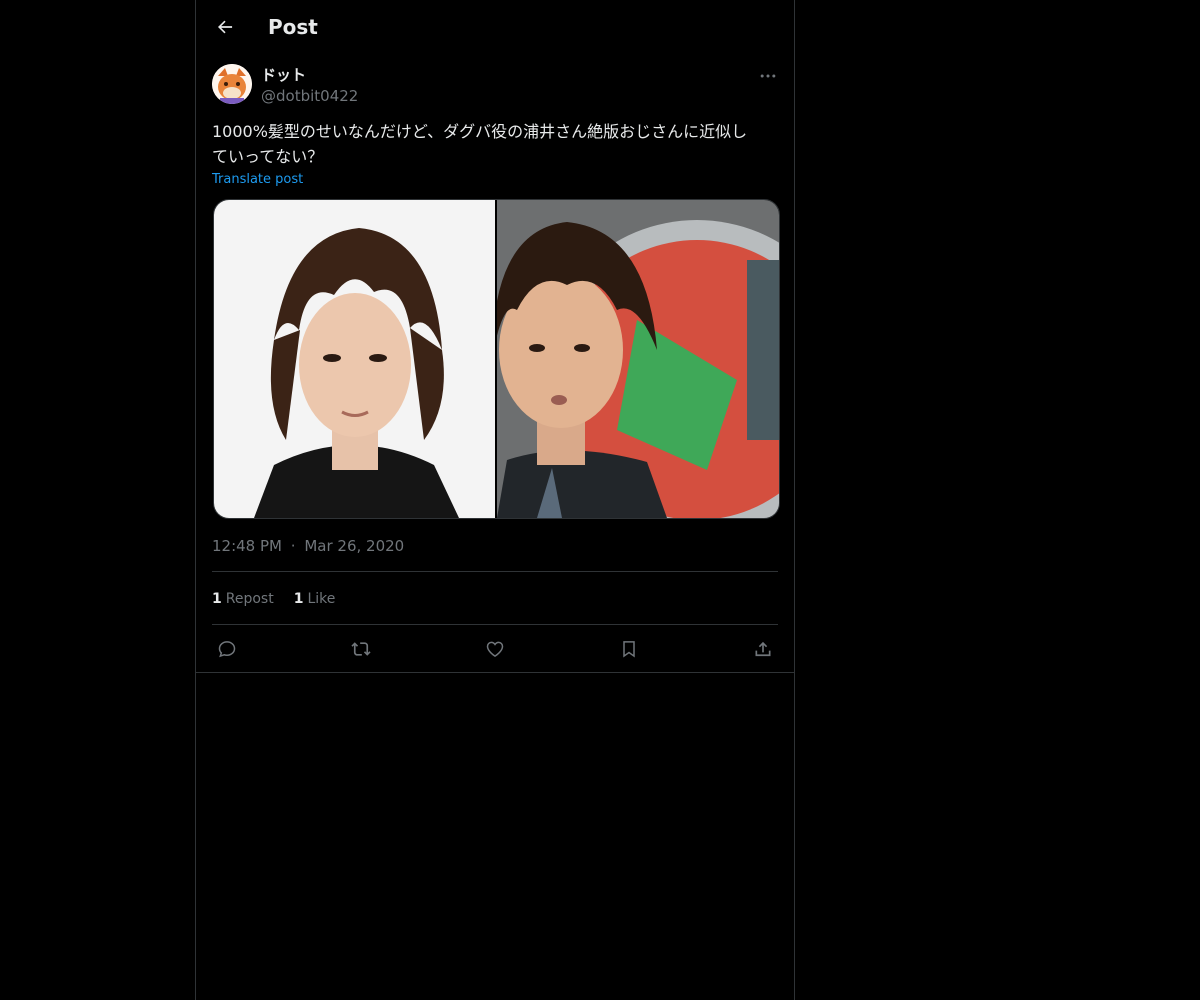 The width and height of the screenshot is (1200, 1000). Describe the element at coordinates (495, 672) in the screenshot. I see `post-bottom-border` at that location.